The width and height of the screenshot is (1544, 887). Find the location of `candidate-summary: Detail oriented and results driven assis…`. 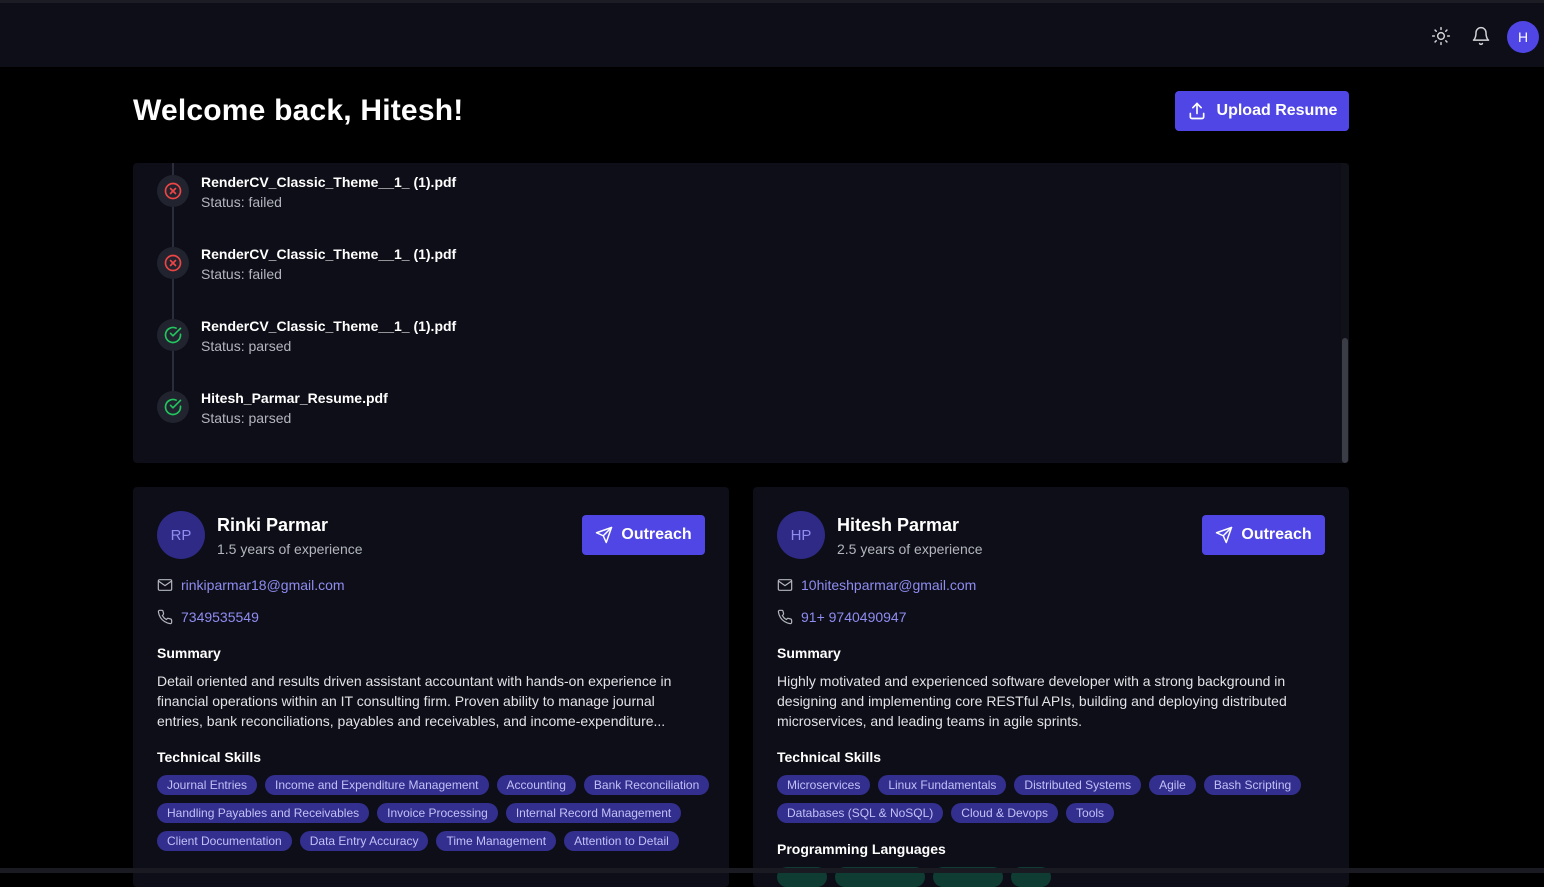

candidate-summary: Detail oriented and results driven assis… is located at coordinates (414, 701).